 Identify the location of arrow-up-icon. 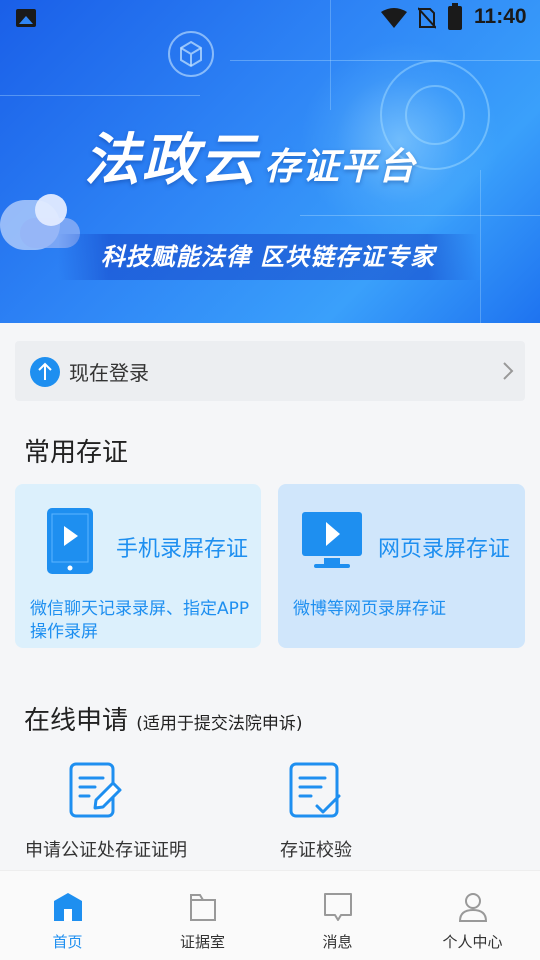
(45, 372).